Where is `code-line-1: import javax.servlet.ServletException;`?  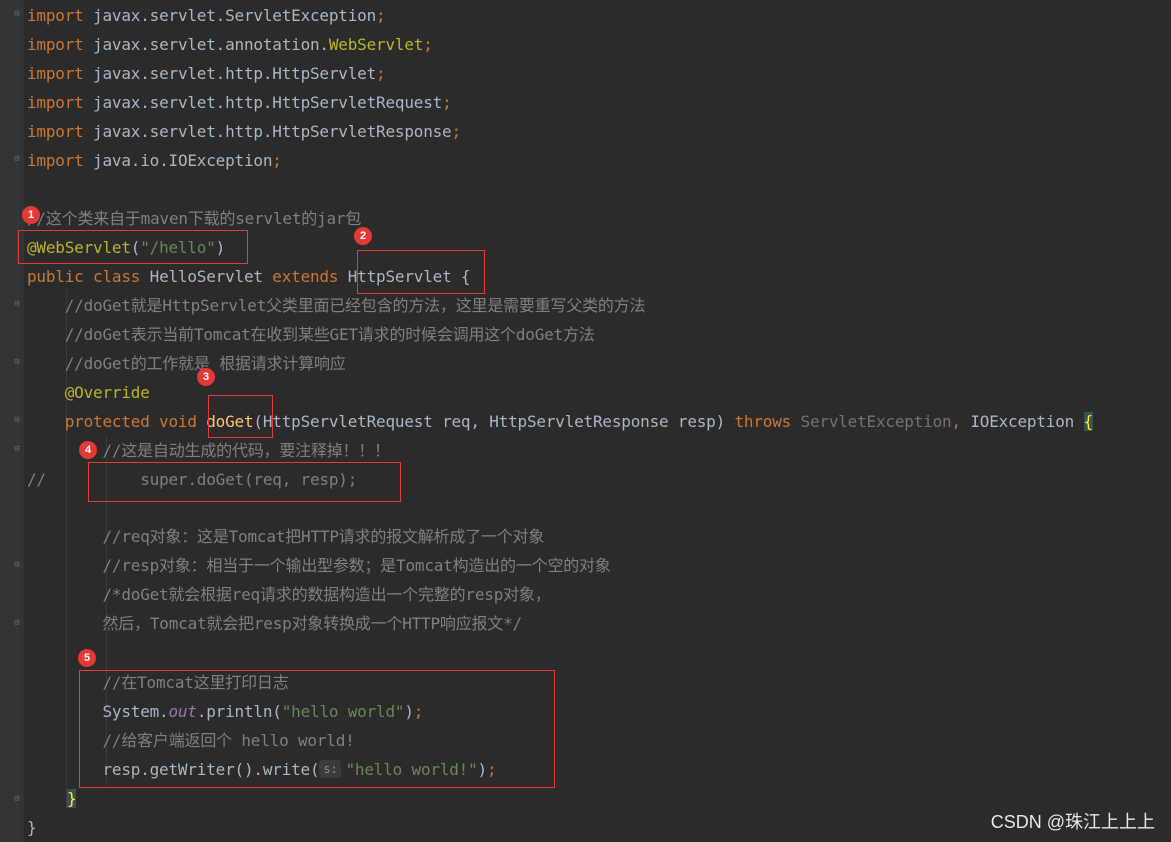
code-line-1: import javax.servlet.ServletException; is located at coordinates (206, 15).